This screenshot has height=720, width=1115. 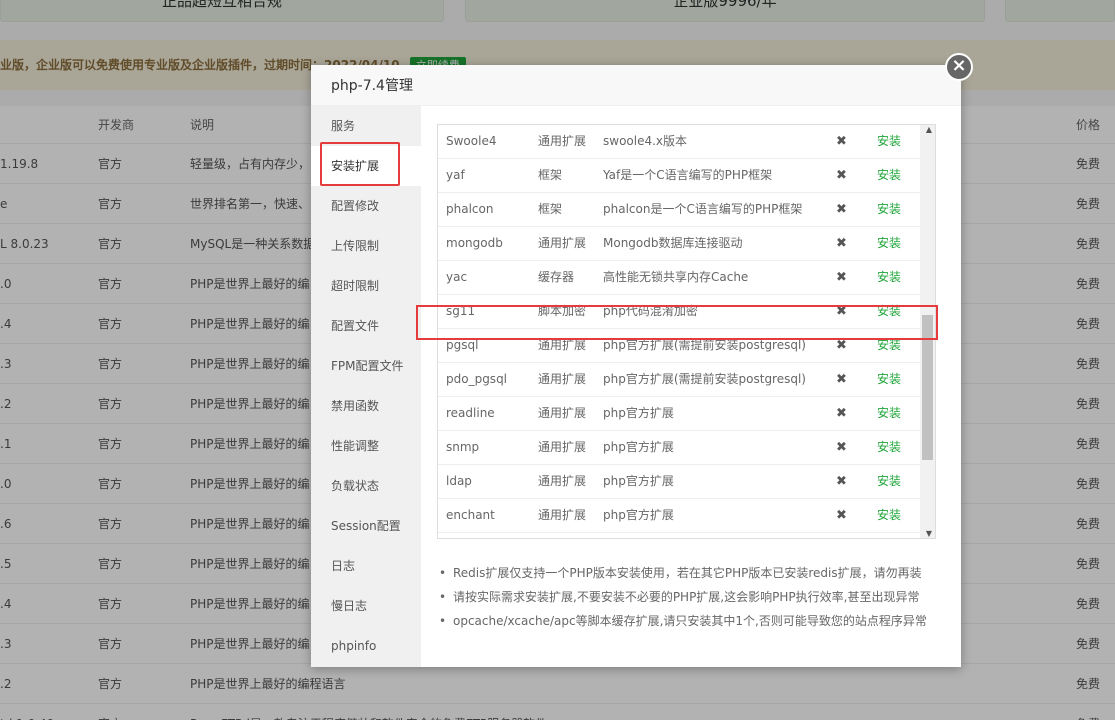 I want to click on extension-name: yaf, so click(x=455, y=175).